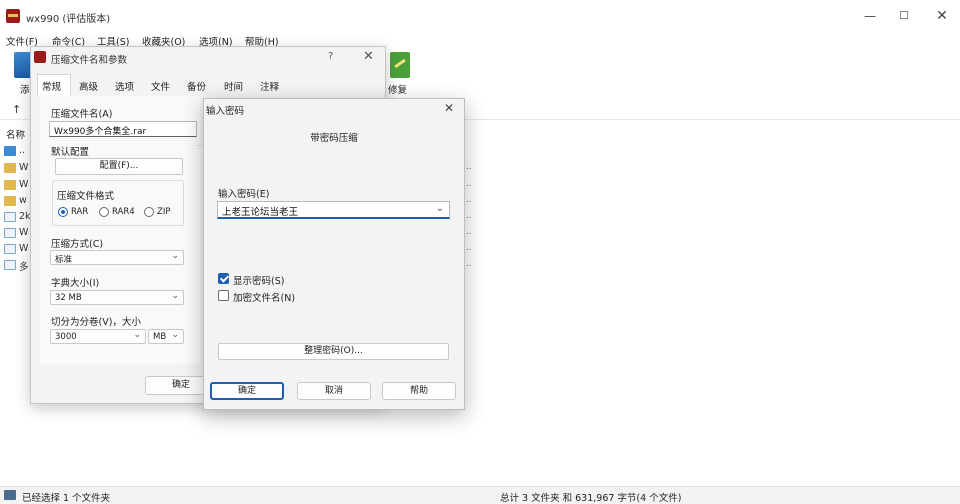 This screenshot has height=504, width=960. What do you see at coordinates (223, 295) in the screenshot?
I see `encrypt-file-names-checkbox` at bounding box center [223, 295].